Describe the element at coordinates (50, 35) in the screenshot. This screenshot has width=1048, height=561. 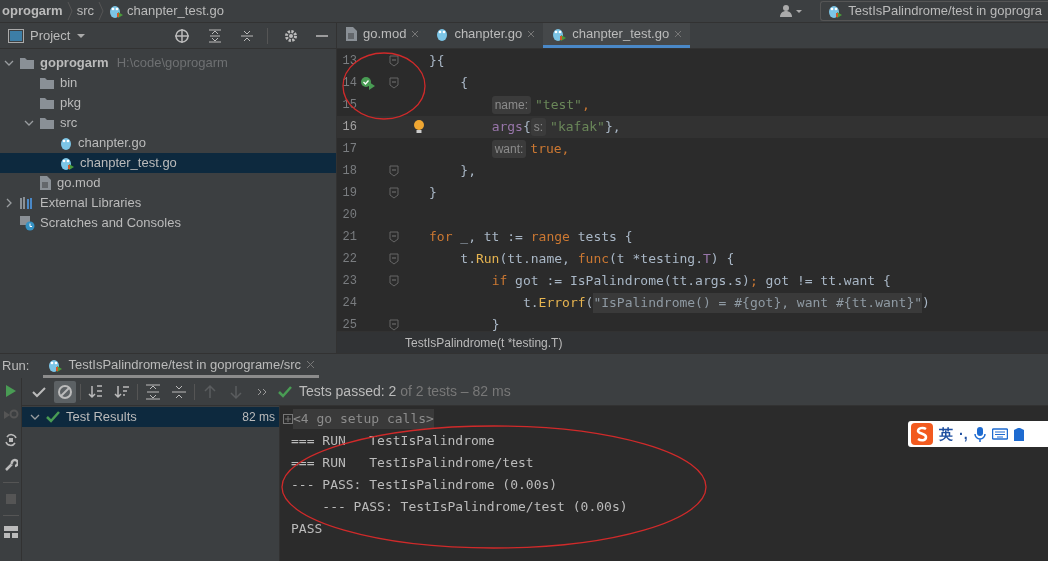
I see `project-view-dropdown: Project` at that location.